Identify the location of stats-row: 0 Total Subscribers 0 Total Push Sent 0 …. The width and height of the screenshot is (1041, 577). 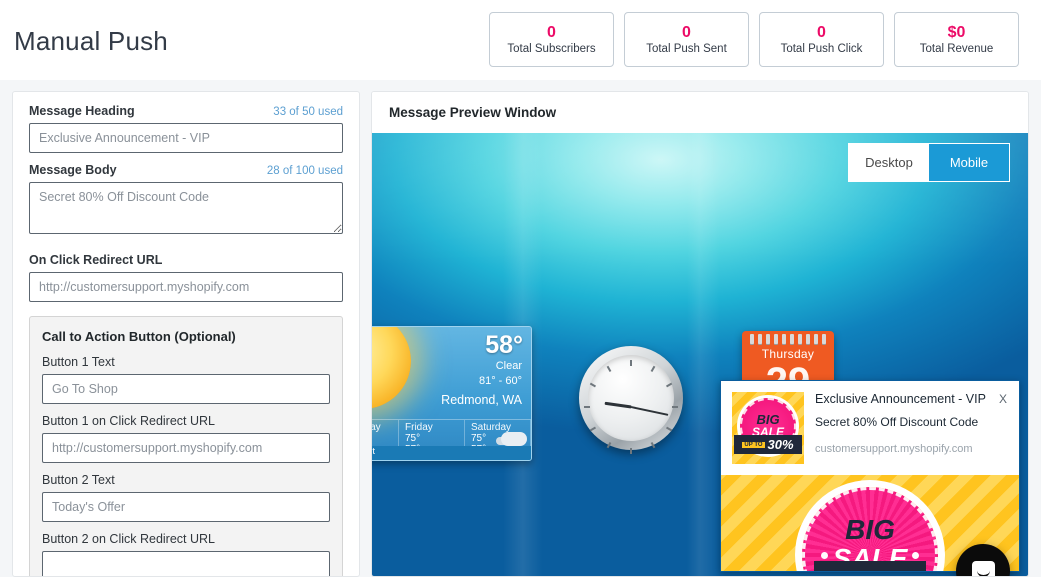
(754, 39).